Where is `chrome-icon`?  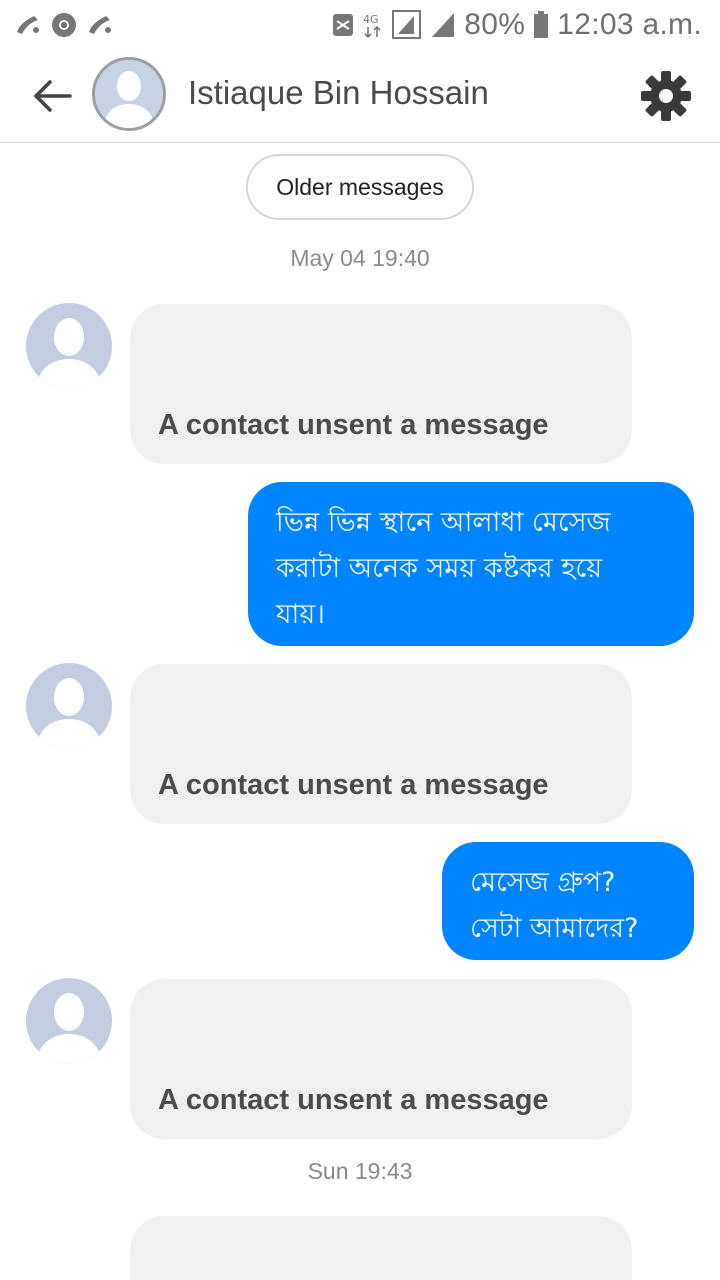
chrome-icon is located at coordinates (64, 25).